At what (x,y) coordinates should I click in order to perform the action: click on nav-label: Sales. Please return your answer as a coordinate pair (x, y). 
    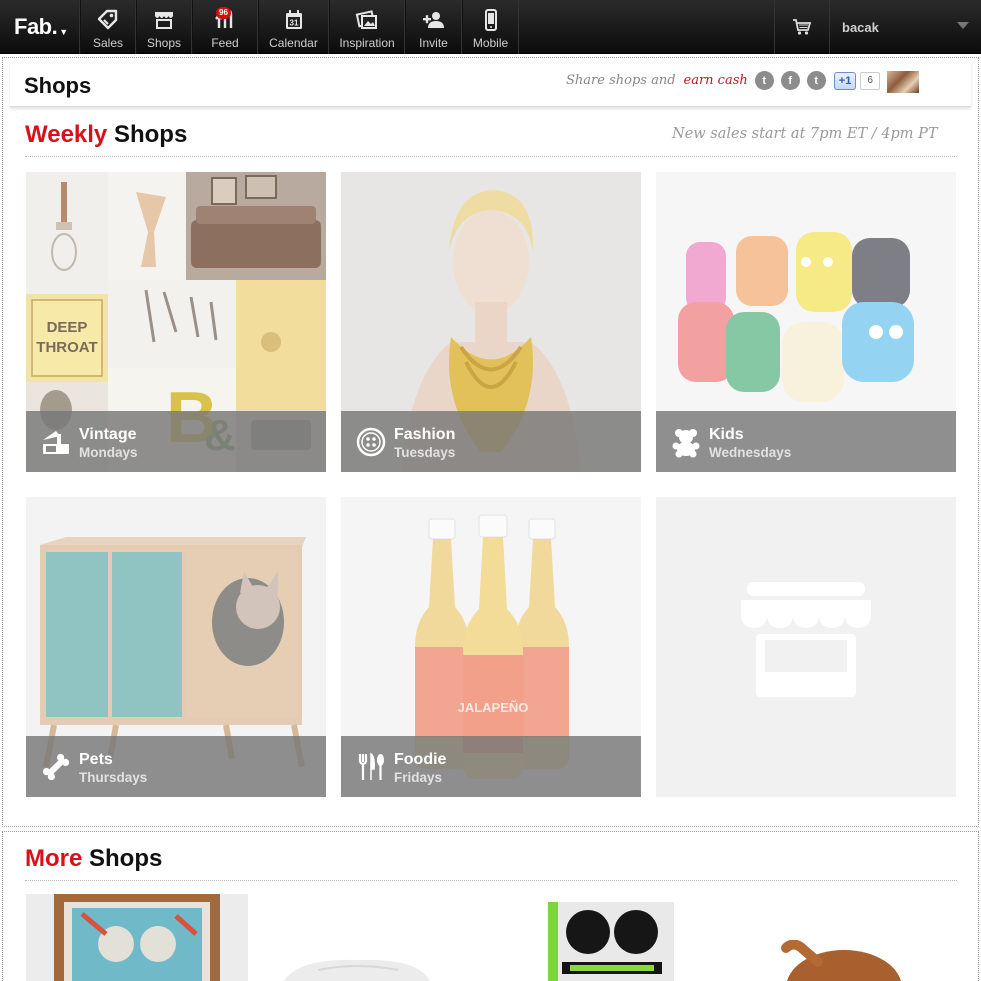
    Looking at the image, I should click on (108, 43).